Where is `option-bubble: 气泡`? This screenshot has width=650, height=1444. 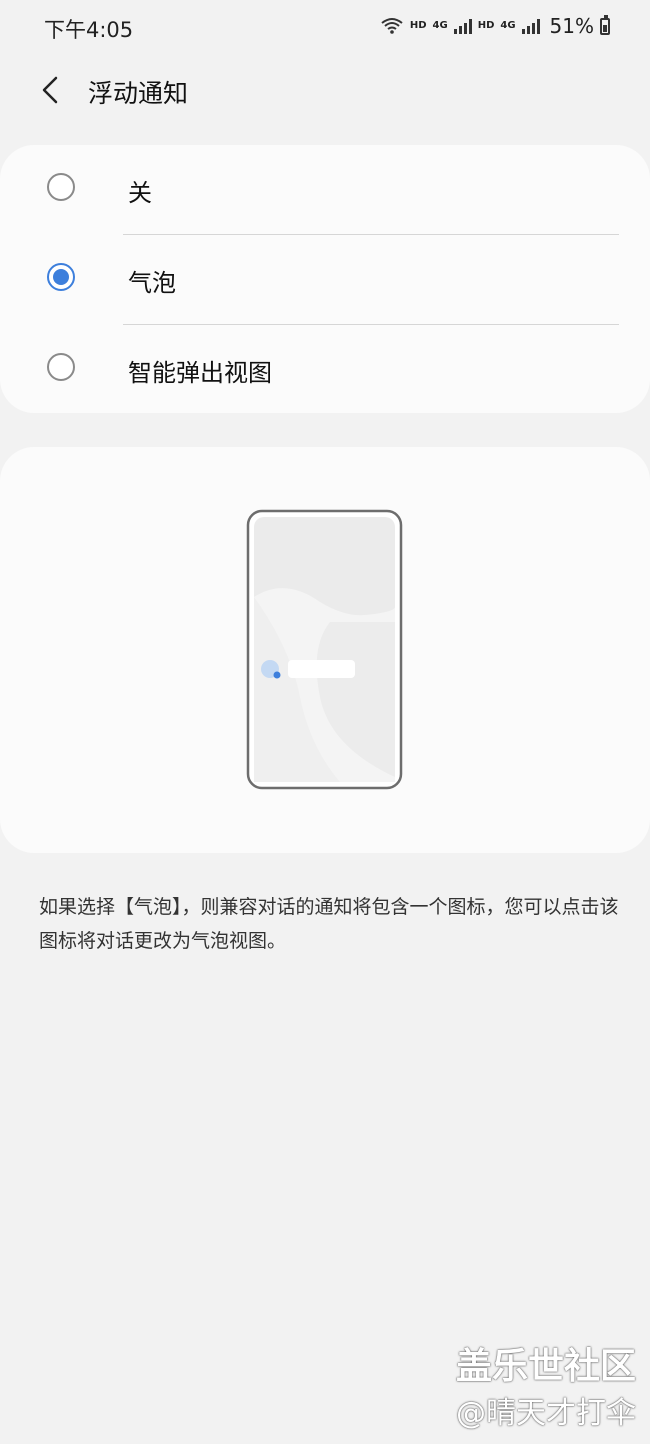
option-bubble: 气泡 is located at coordinates (325, 280).